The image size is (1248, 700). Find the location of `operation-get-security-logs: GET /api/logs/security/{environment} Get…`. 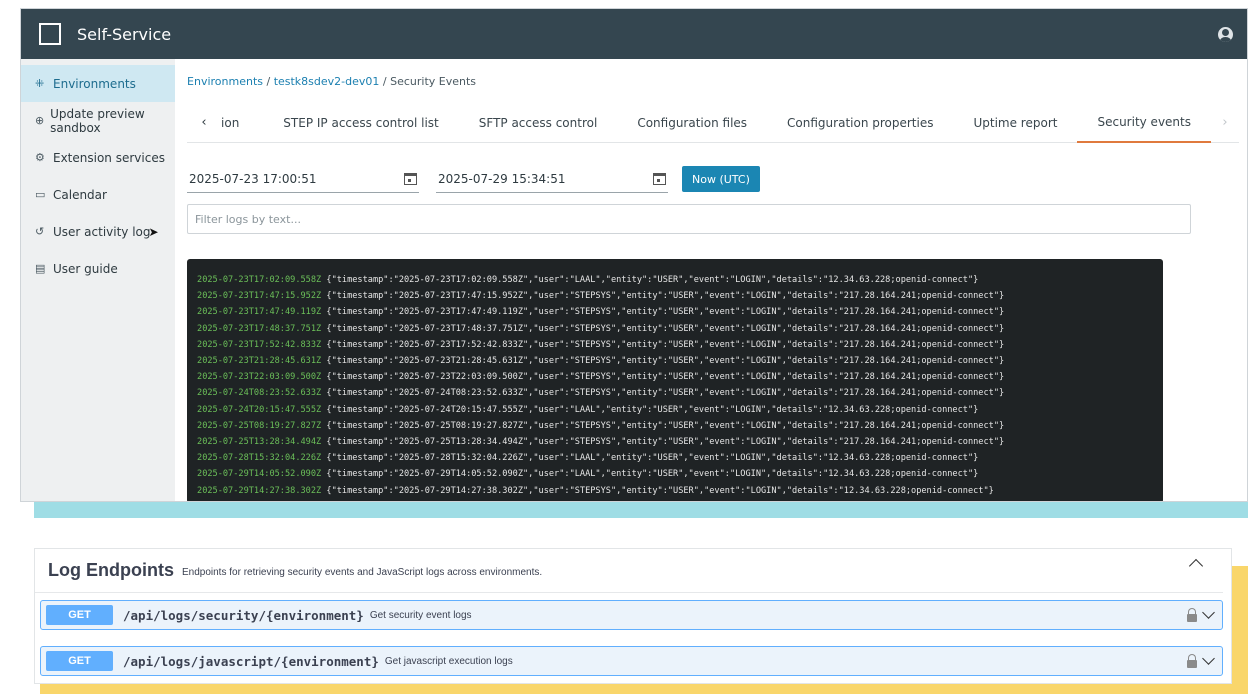

operation-get-security-logs: GET /api/logs/security/{environment} Get… is located at coordinates (631, 615).